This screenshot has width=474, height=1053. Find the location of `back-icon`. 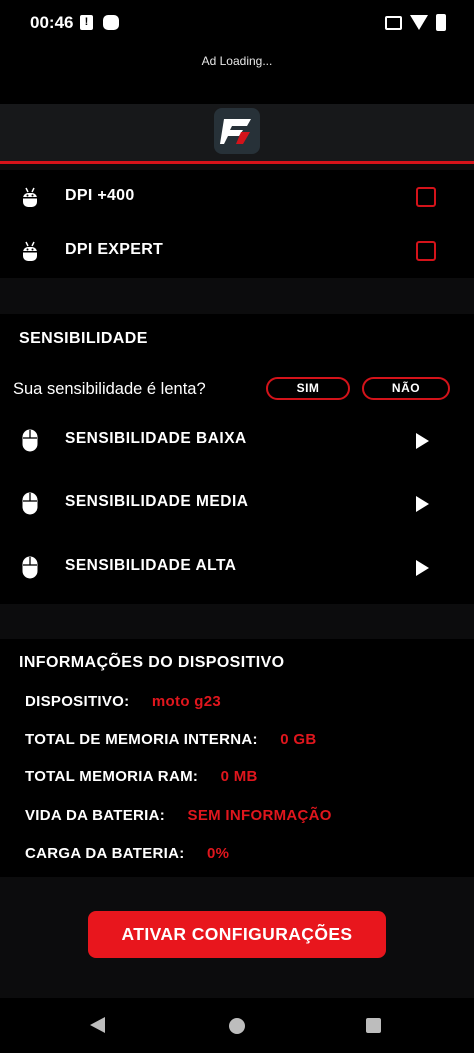

back-icon is located at coordinates (97, 1025).